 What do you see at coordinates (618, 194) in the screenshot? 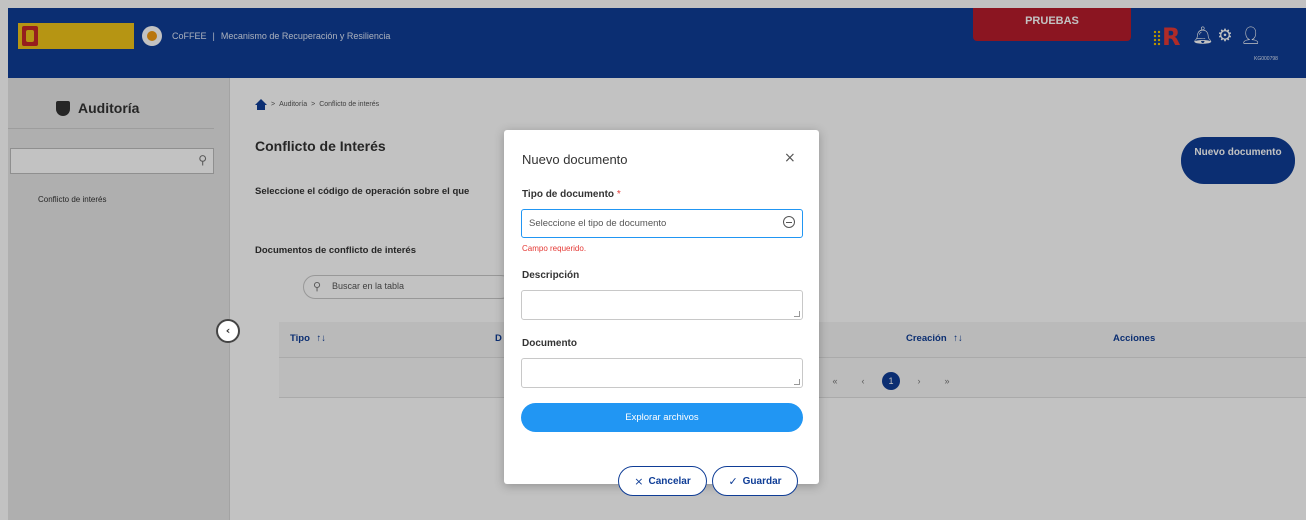
I see `required-mark: *` at bounding box center [618, 194].